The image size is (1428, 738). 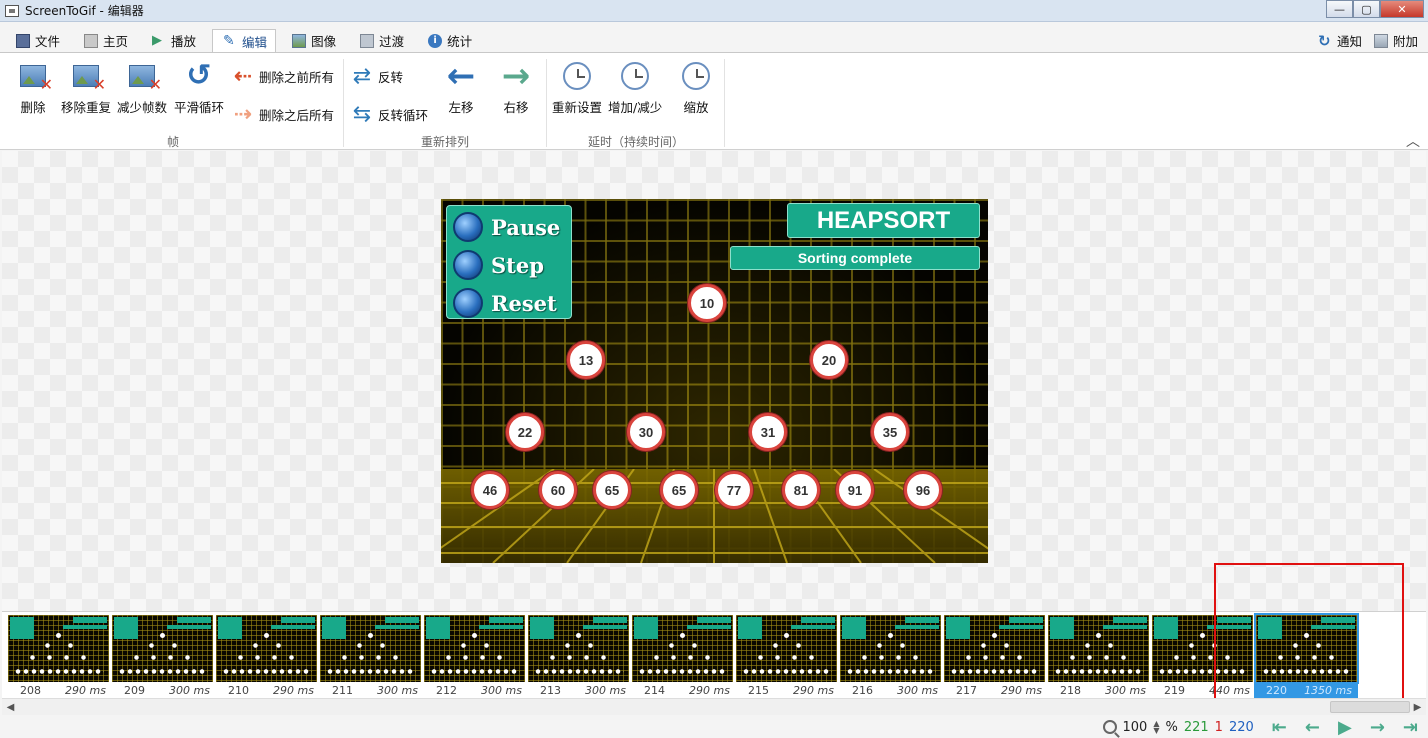 What do you see at coordinates (1345, 727) in the screenshot?
I see `play-icon: ▶` at bounding box center [1345, 727].